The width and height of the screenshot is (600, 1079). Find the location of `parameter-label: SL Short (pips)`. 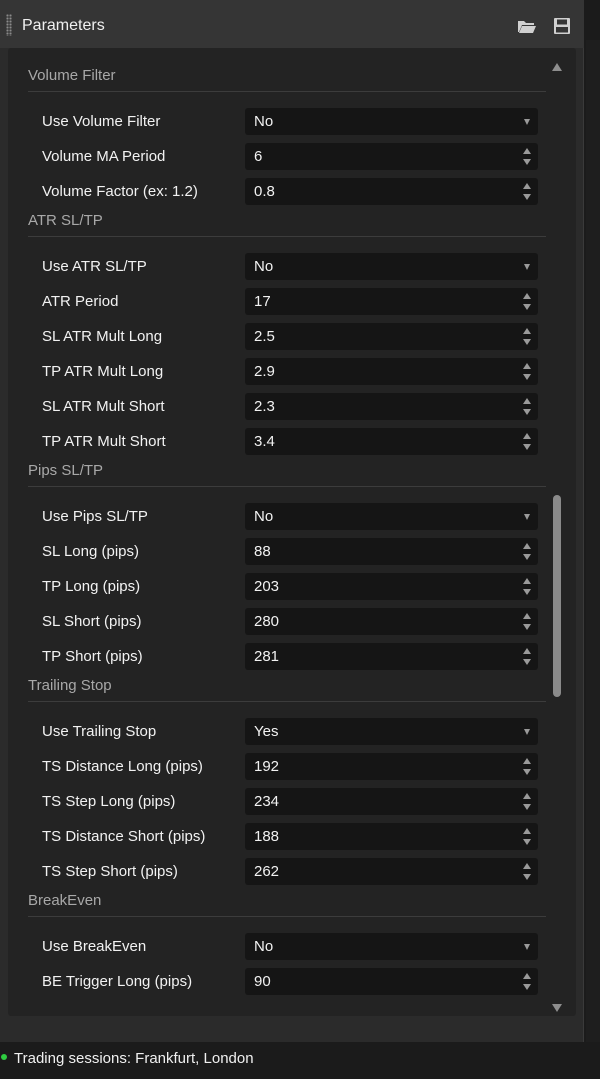

parameter-label: SL Short (pips) is located at coordinates (92, 621).